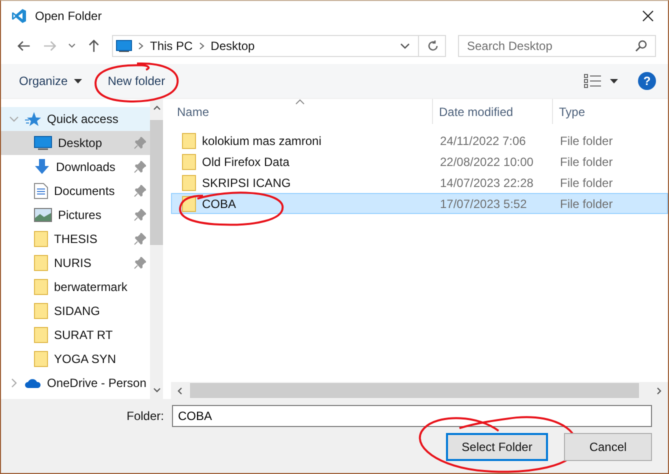 The image size is (669, 474). I want to click on view-options-icon, so click(593, 81).